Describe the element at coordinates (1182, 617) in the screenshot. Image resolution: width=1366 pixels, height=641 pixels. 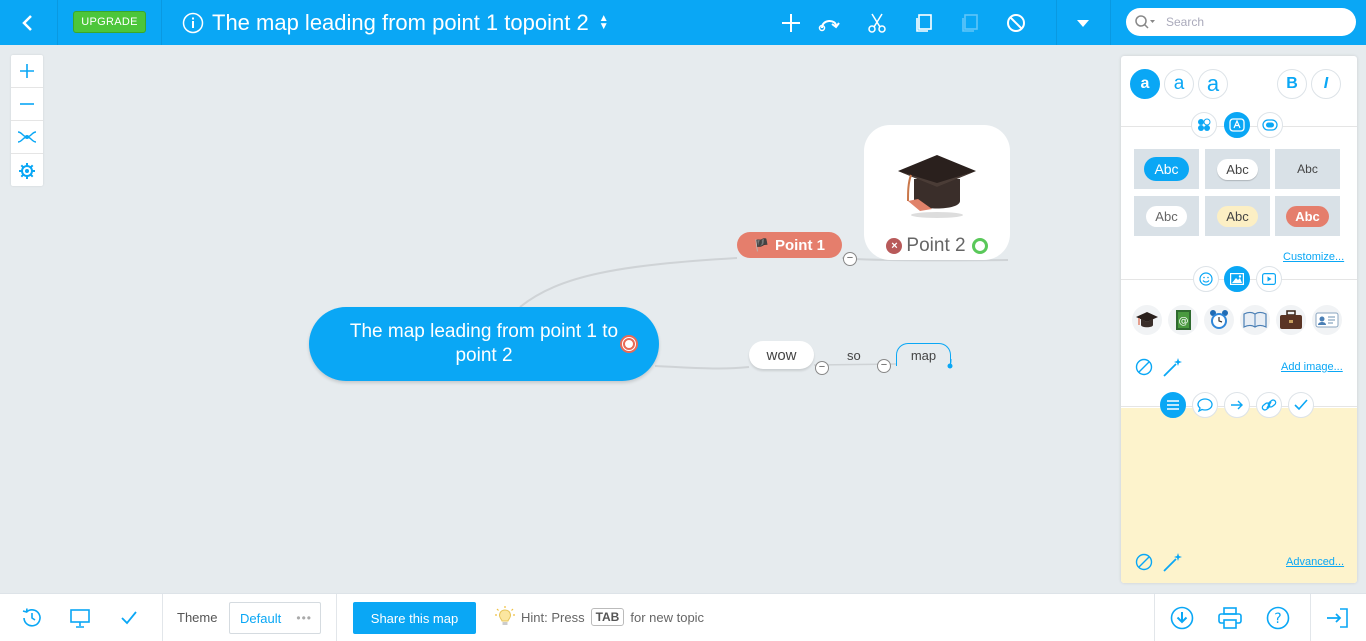
I see `download-button` at that location.